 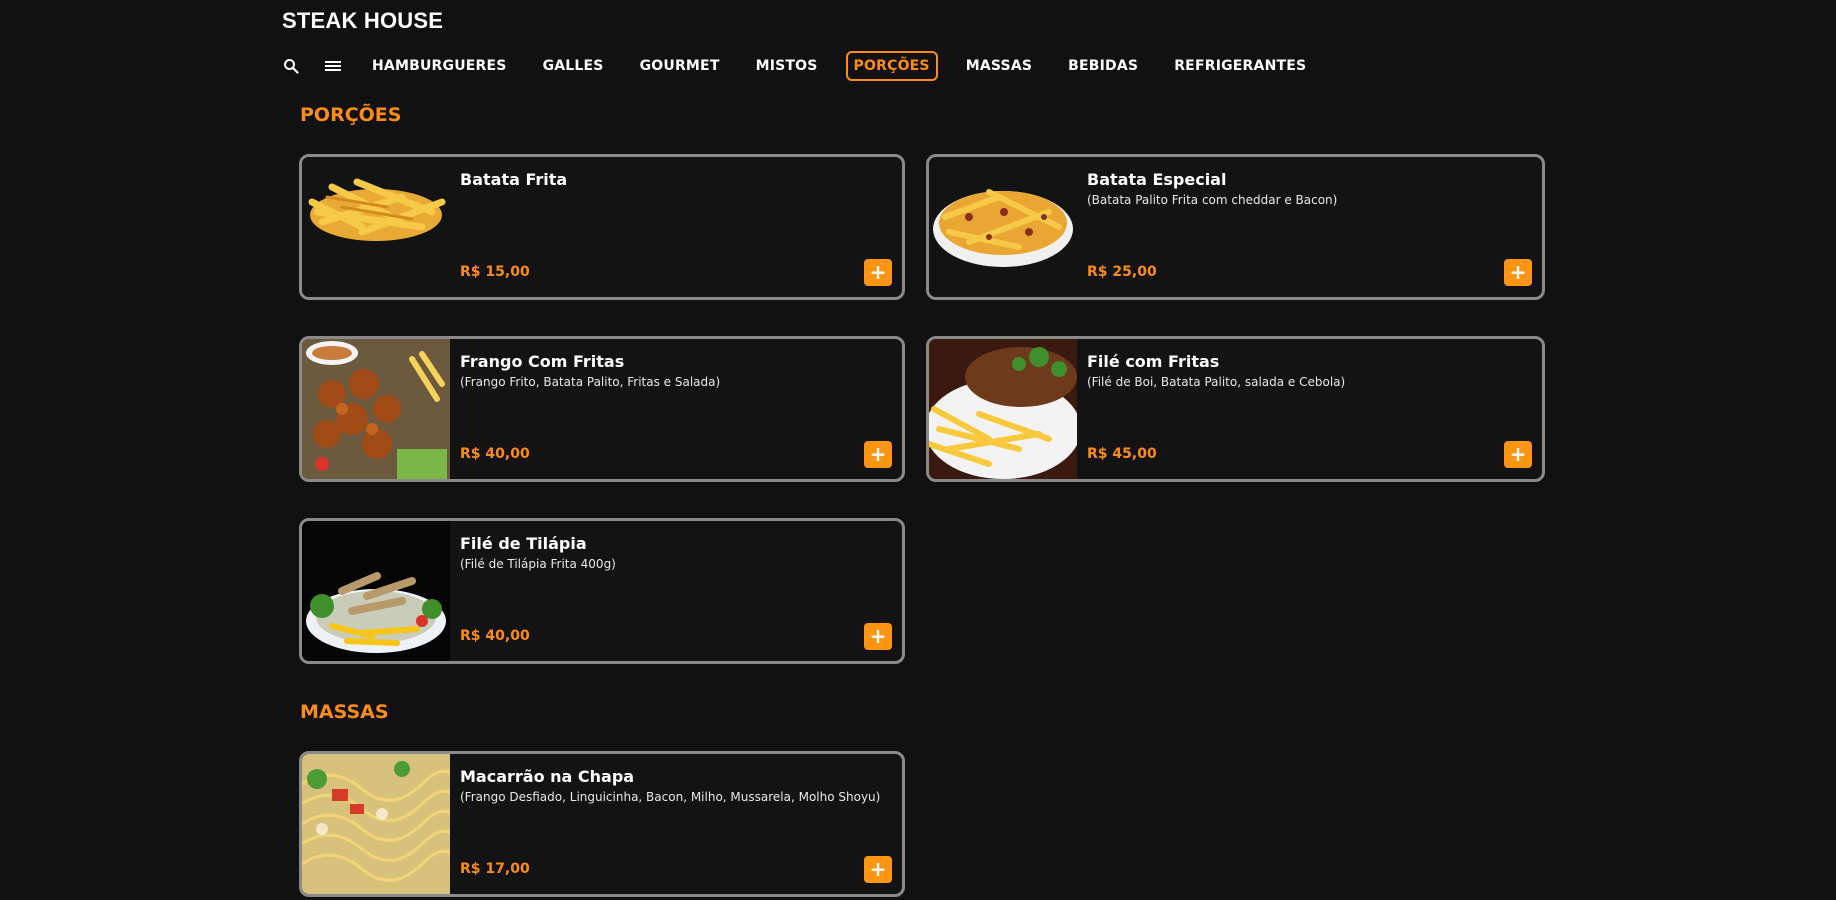 What do you see at coordinates (1157, 179) in the screenshot?
I see `product-name: Batata Especial` at bounding box center [1157, 179].